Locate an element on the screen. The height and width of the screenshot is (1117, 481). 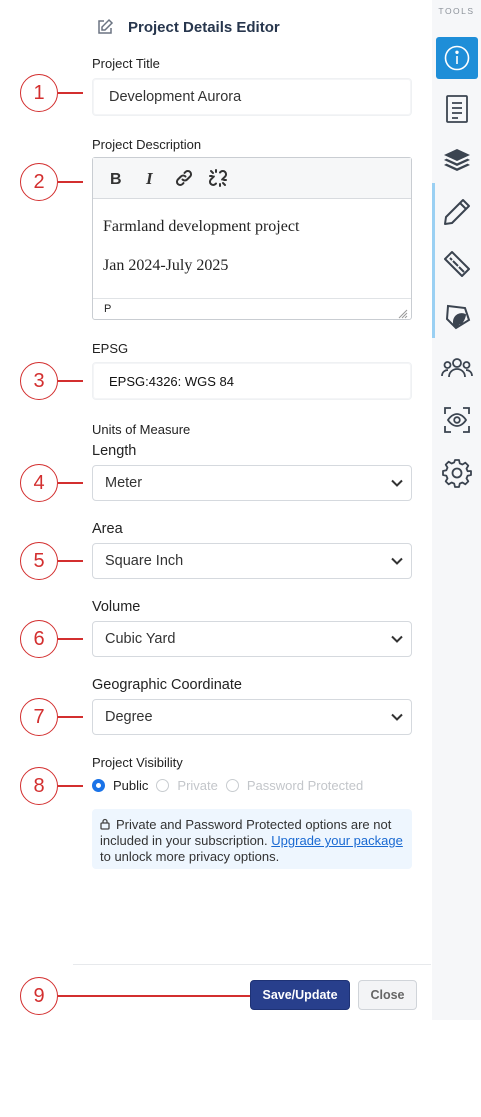
shape-icon is located at coordinates (458, 317).